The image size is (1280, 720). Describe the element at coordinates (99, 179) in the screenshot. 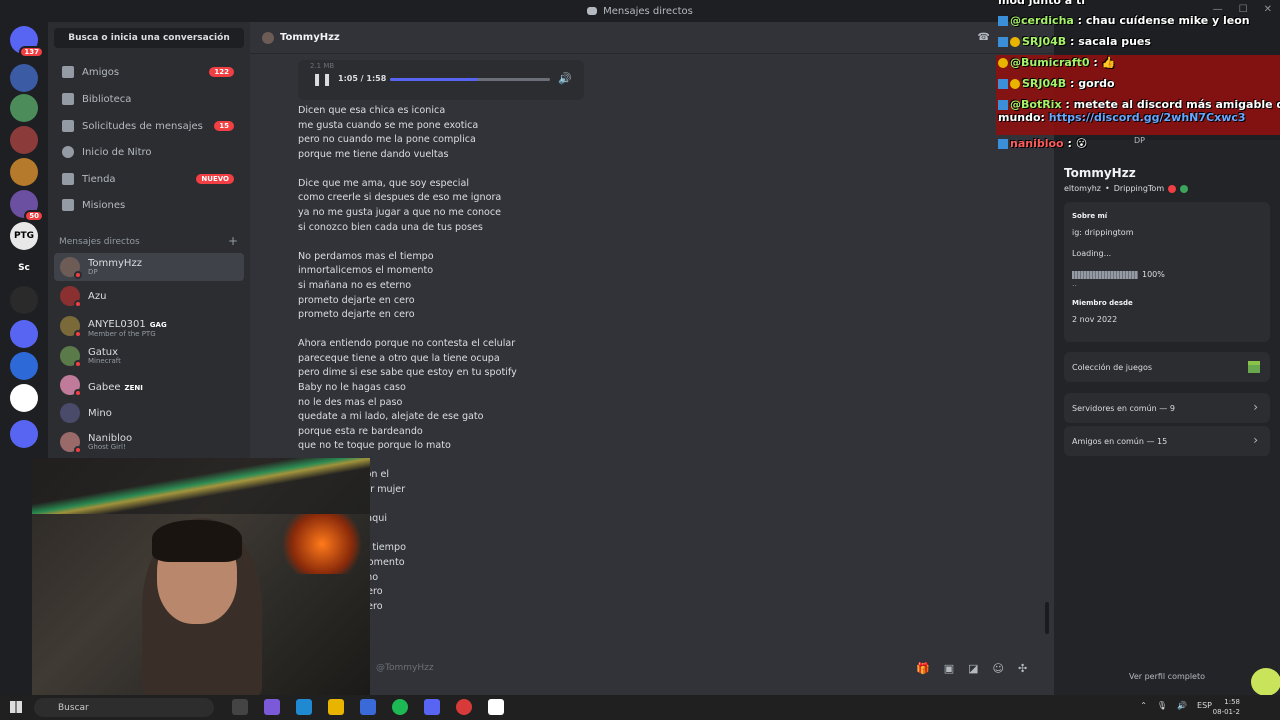

I see `nav-label: Tienda` at that location.